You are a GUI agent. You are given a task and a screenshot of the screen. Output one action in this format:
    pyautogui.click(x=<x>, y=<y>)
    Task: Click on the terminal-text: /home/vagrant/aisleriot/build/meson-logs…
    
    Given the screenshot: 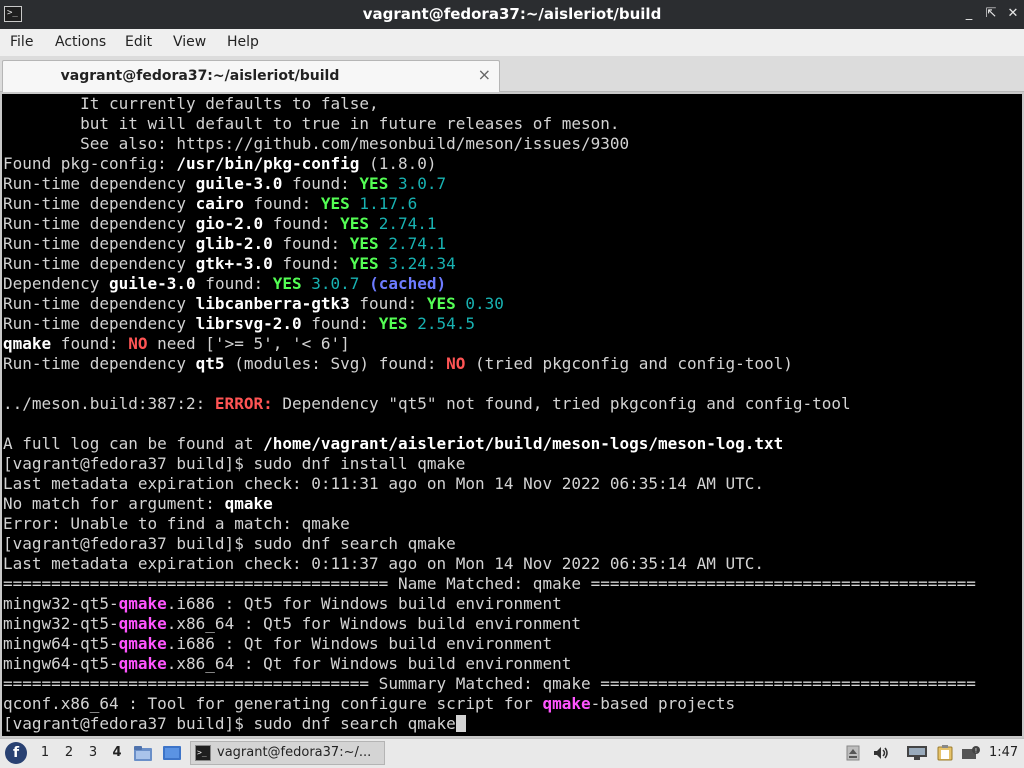 What is the action you would take?
    pyautogui.click(x=523, y=443)
    